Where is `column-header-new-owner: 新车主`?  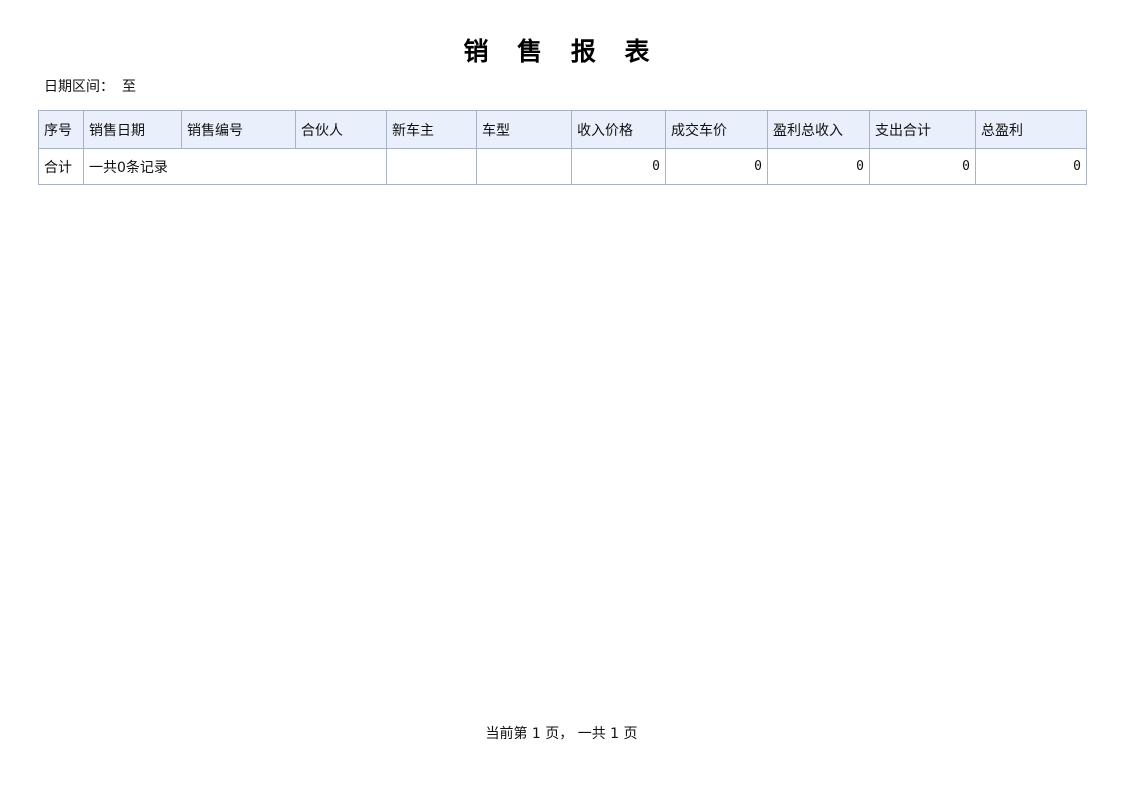
column-header-new-owner: 新车主 is located at coordinates (431, 129).